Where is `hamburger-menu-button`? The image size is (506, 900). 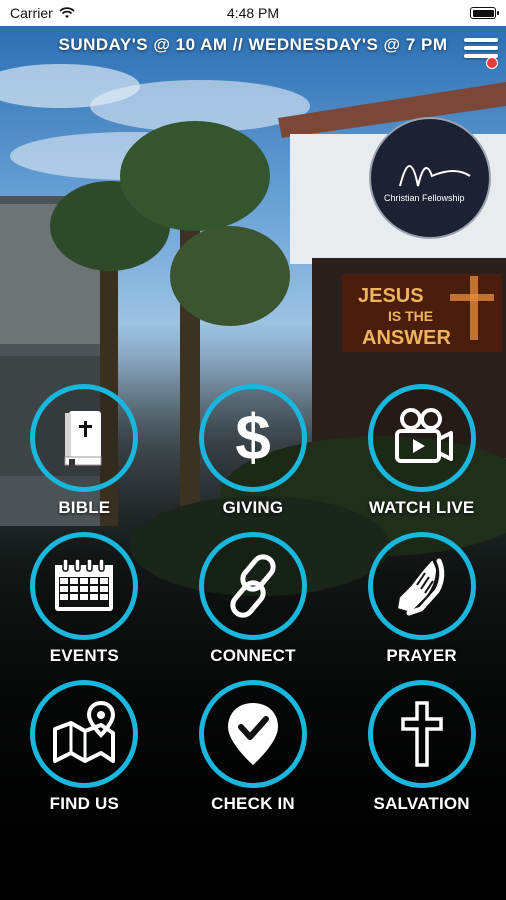 hamburger-menu-button is located at coordinates (481, 52).